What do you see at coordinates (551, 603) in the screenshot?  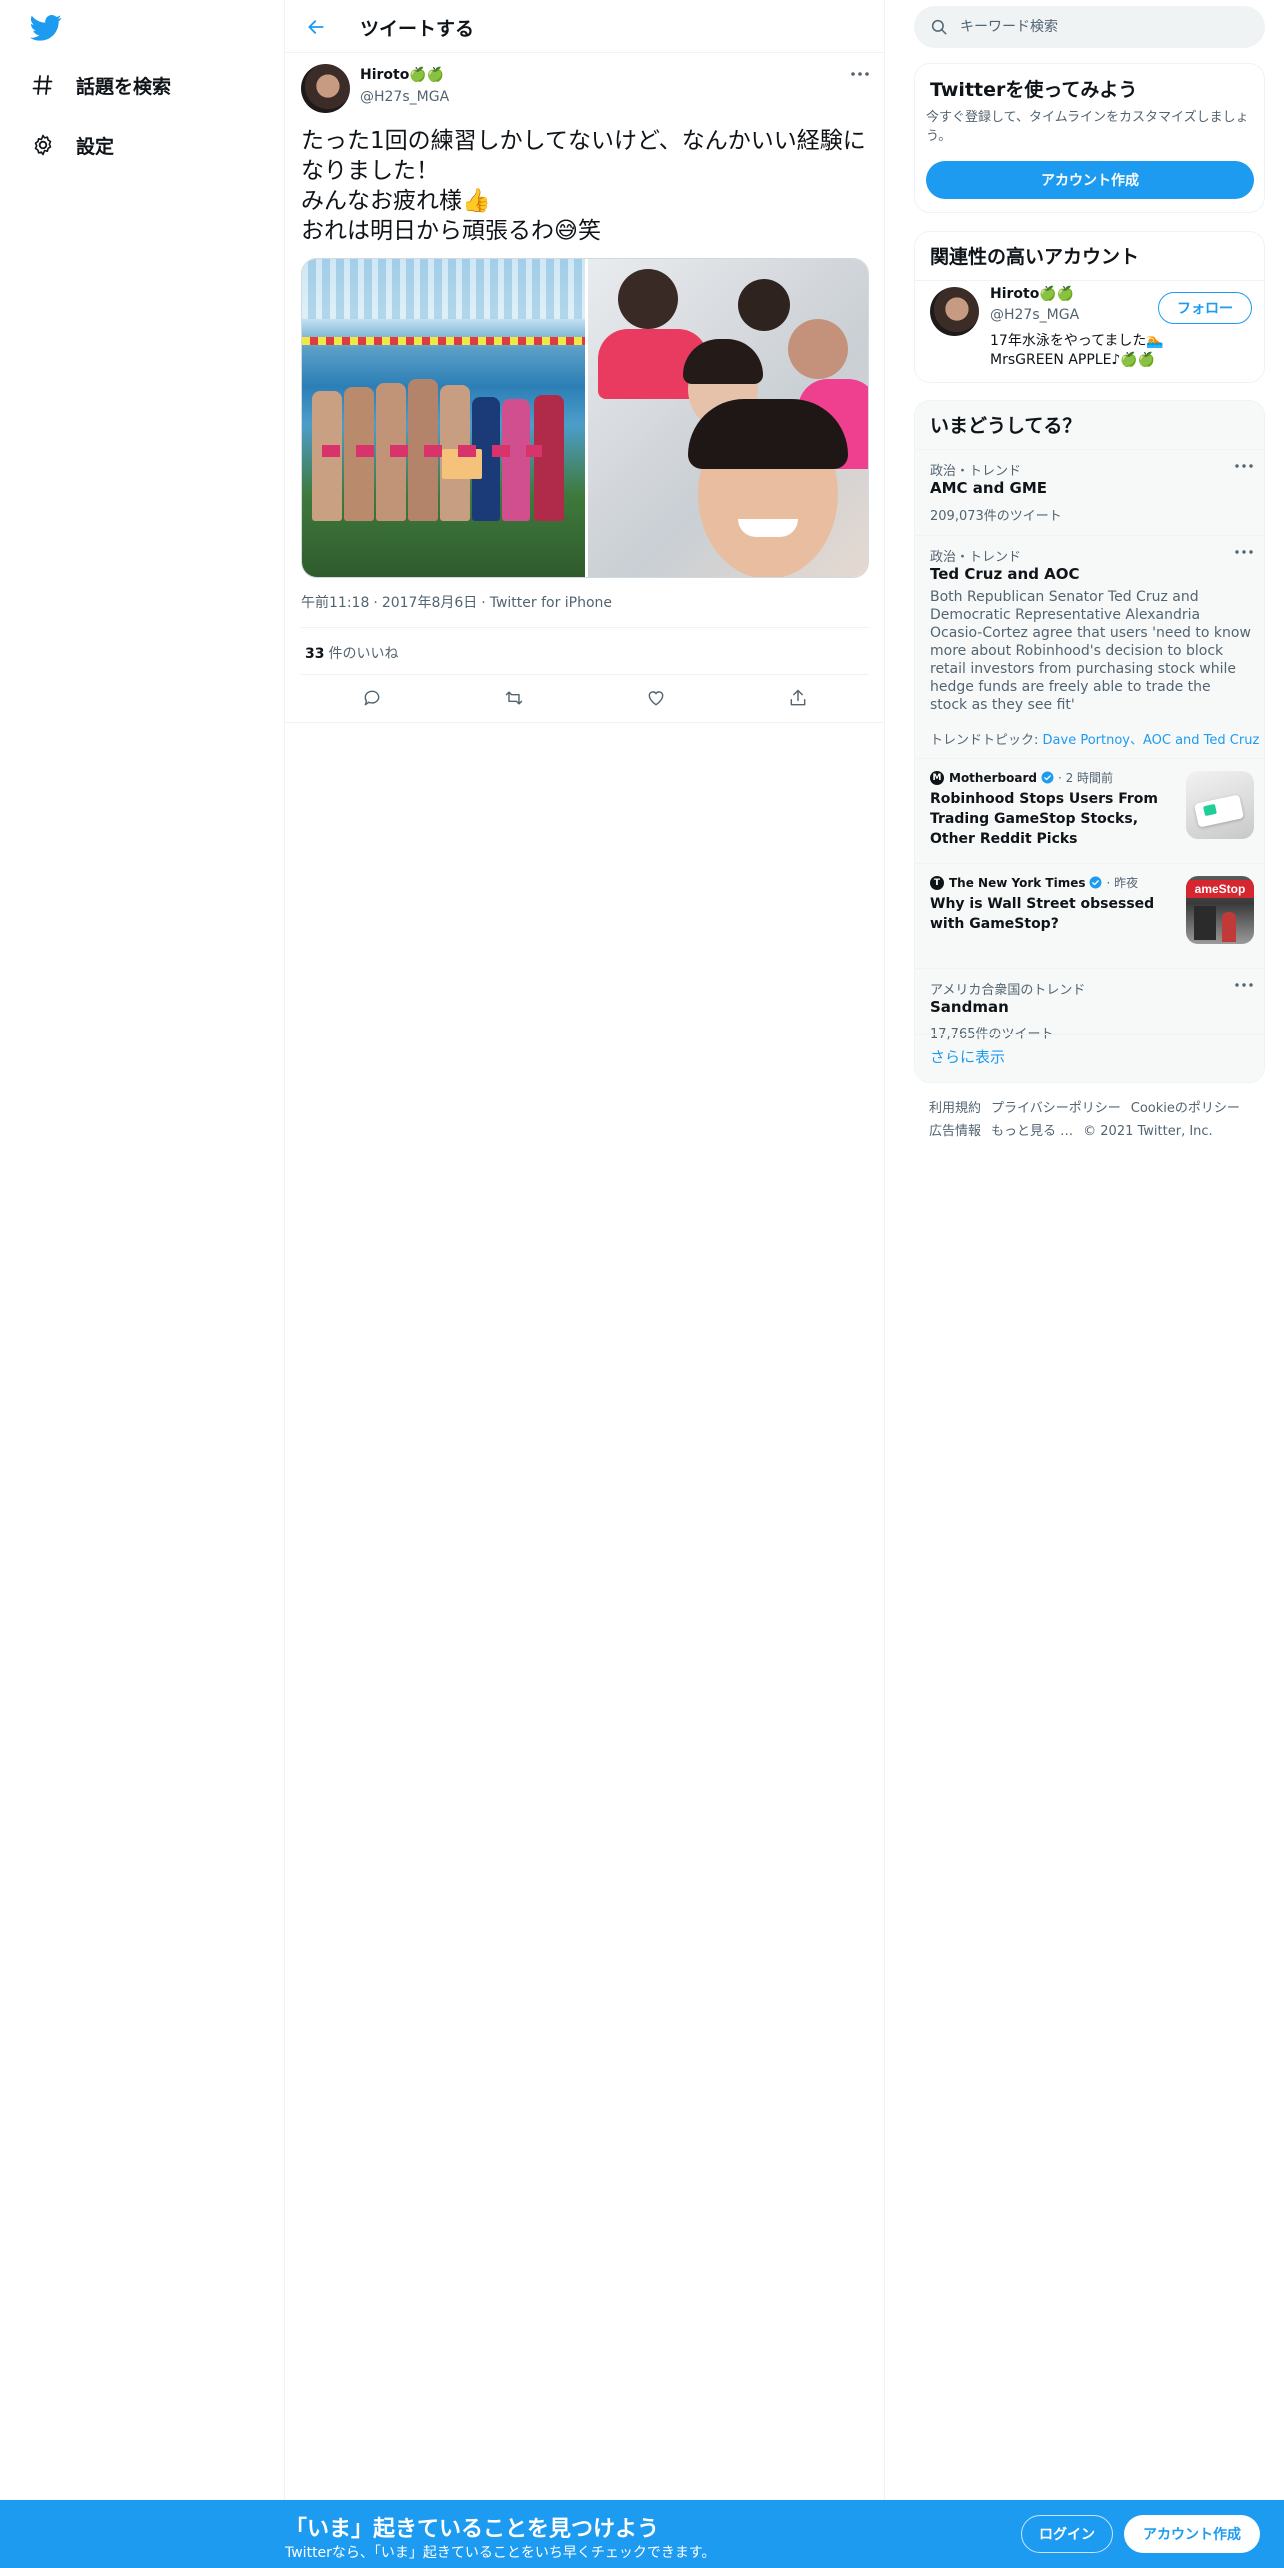 I see `tweet-client: Twitter for iPhone` at bounding box center [551, 603].